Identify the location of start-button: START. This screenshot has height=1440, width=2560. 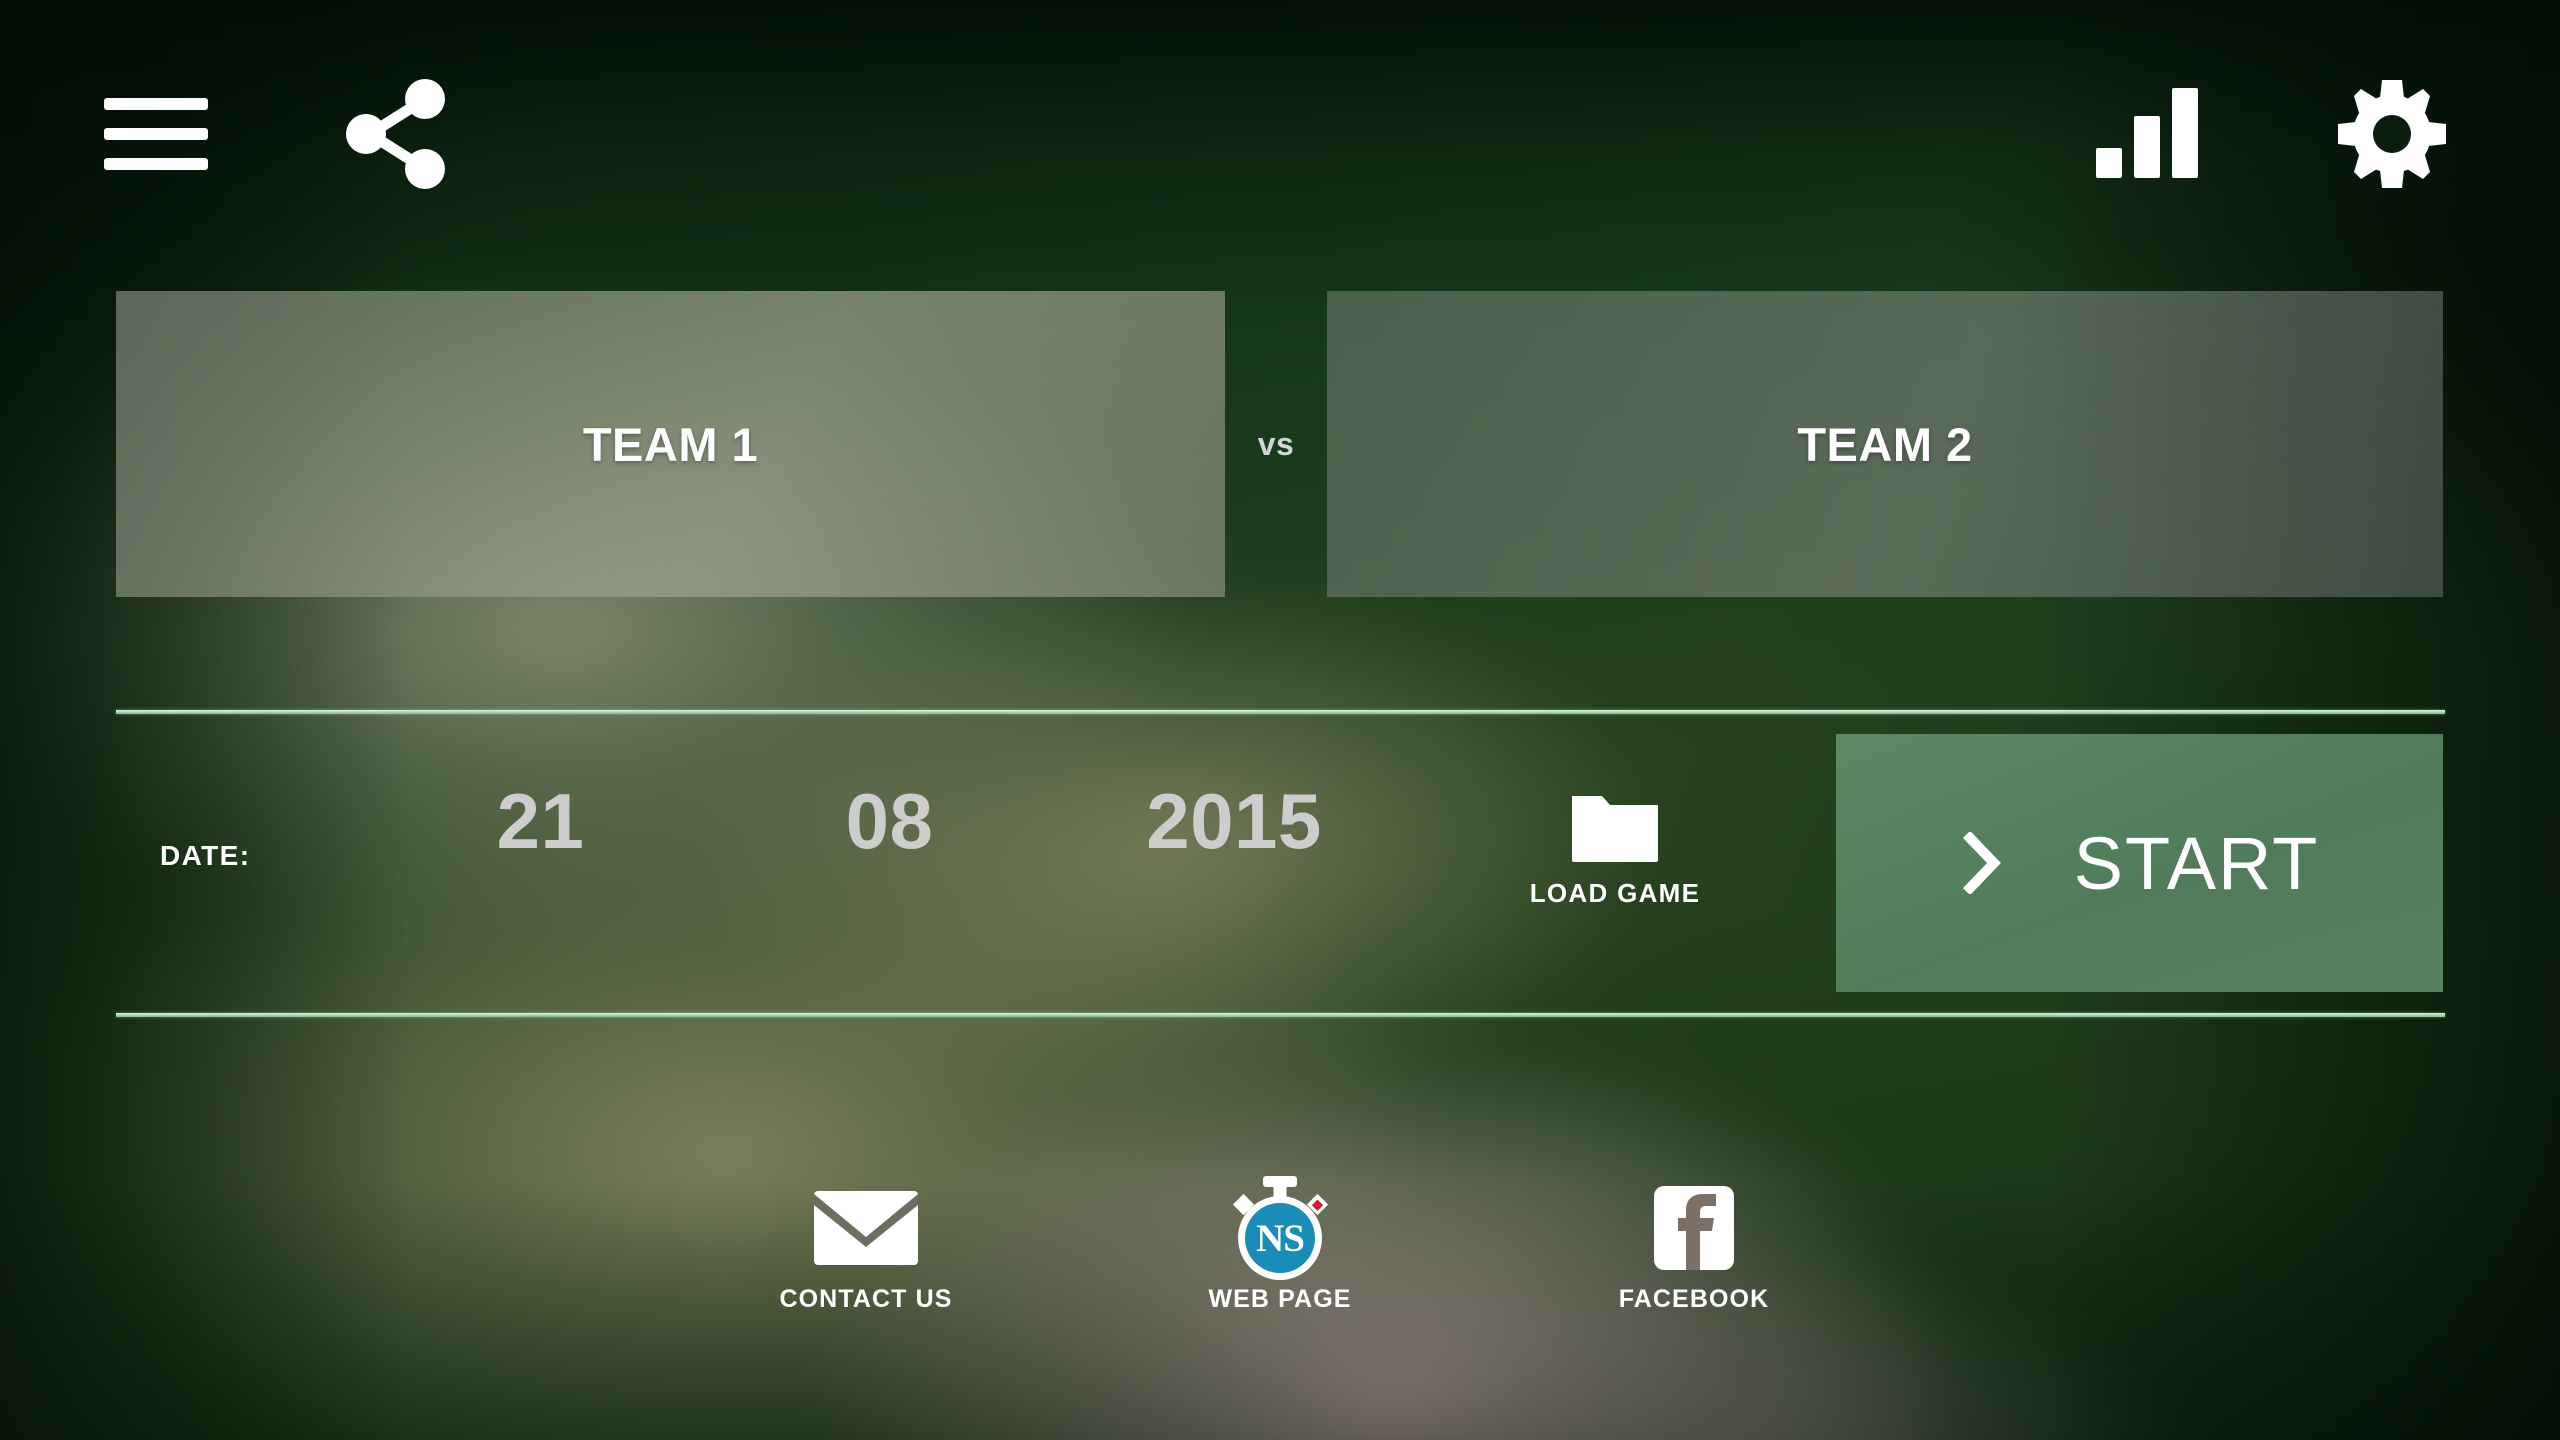
(2139, 863).